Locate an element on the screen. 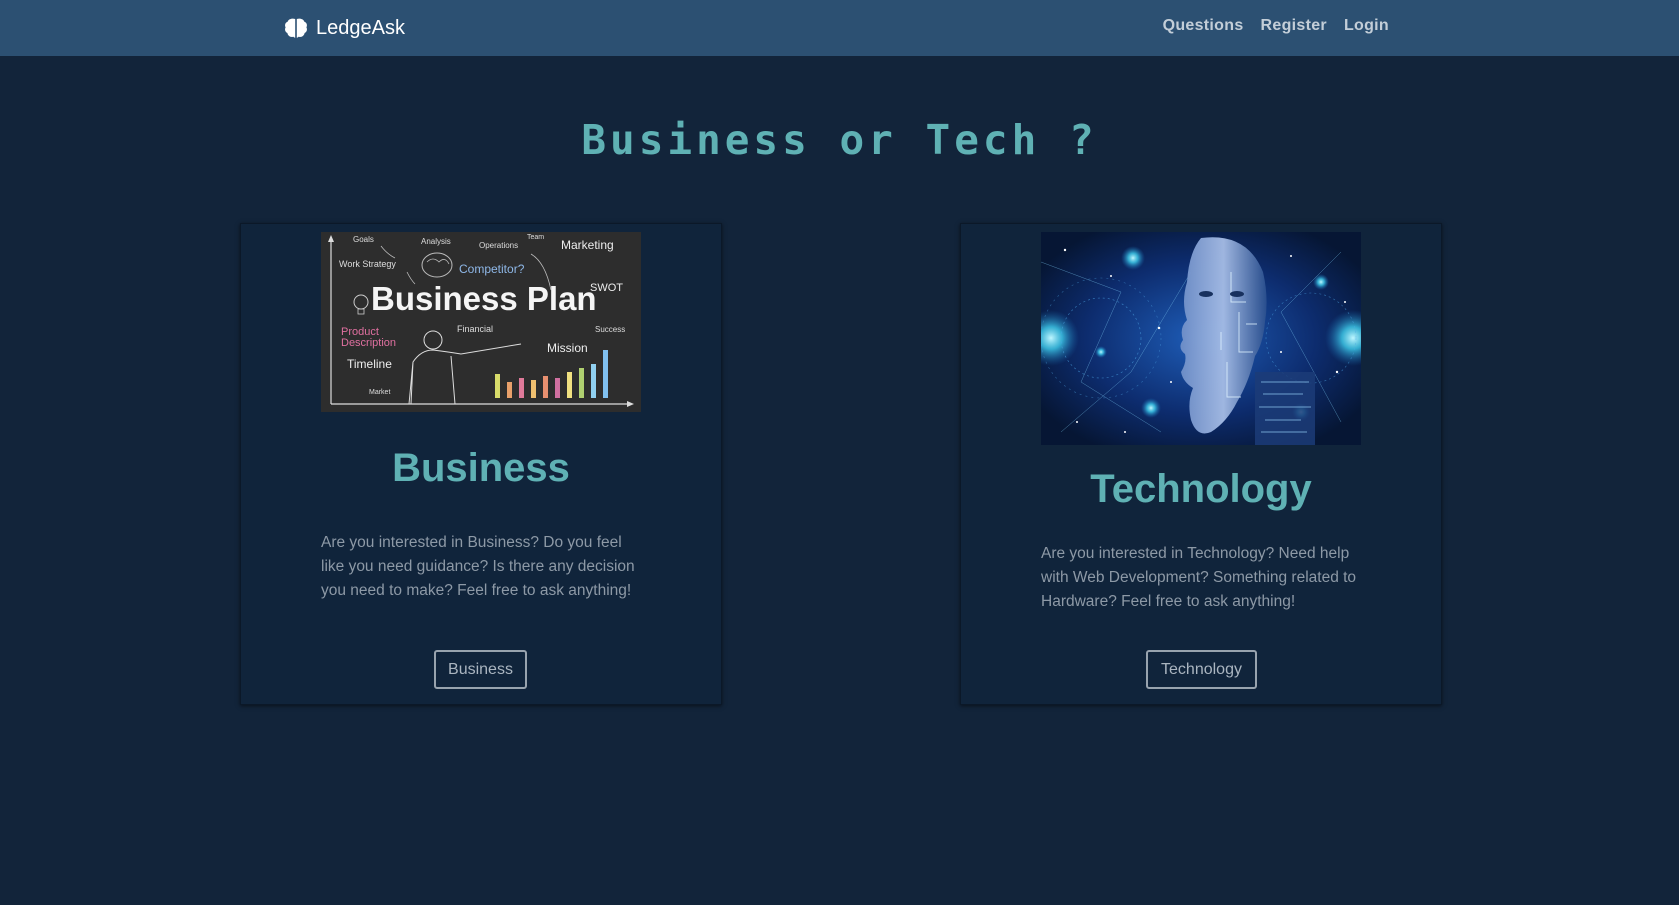 The width and height of the screenshot is (1679, 905). page-title: Business or Tech ? is located at coordinates (839, 140).